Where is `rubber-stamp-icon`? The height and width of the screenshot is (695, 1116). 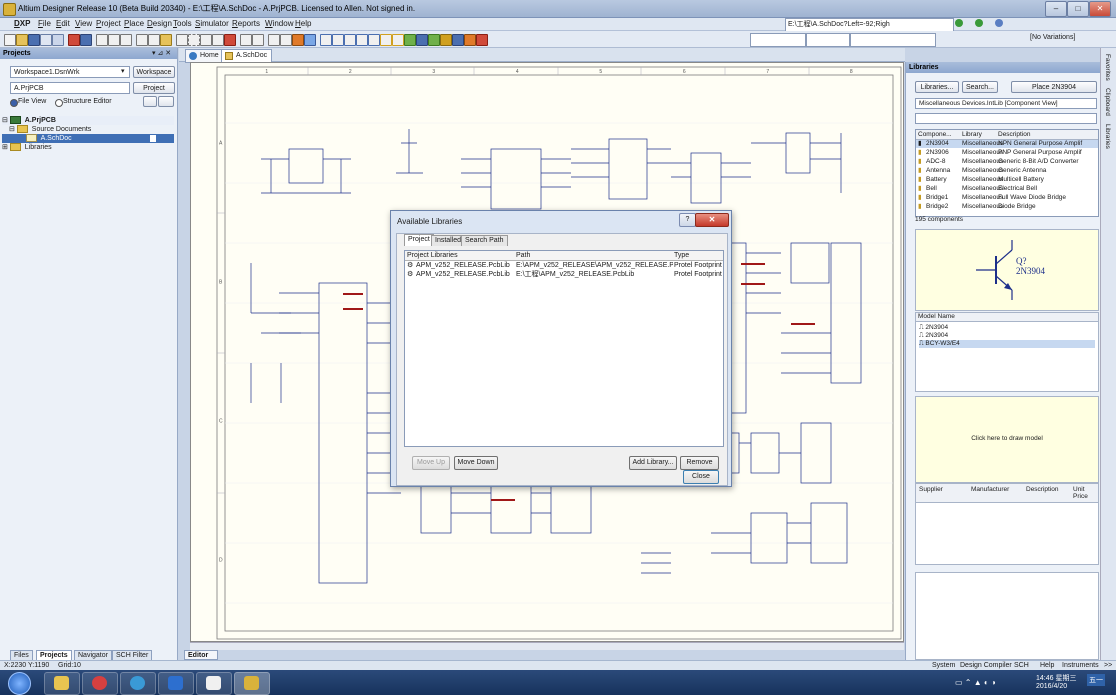 rubber-stamp-icon is located at coordinates (182, 40).